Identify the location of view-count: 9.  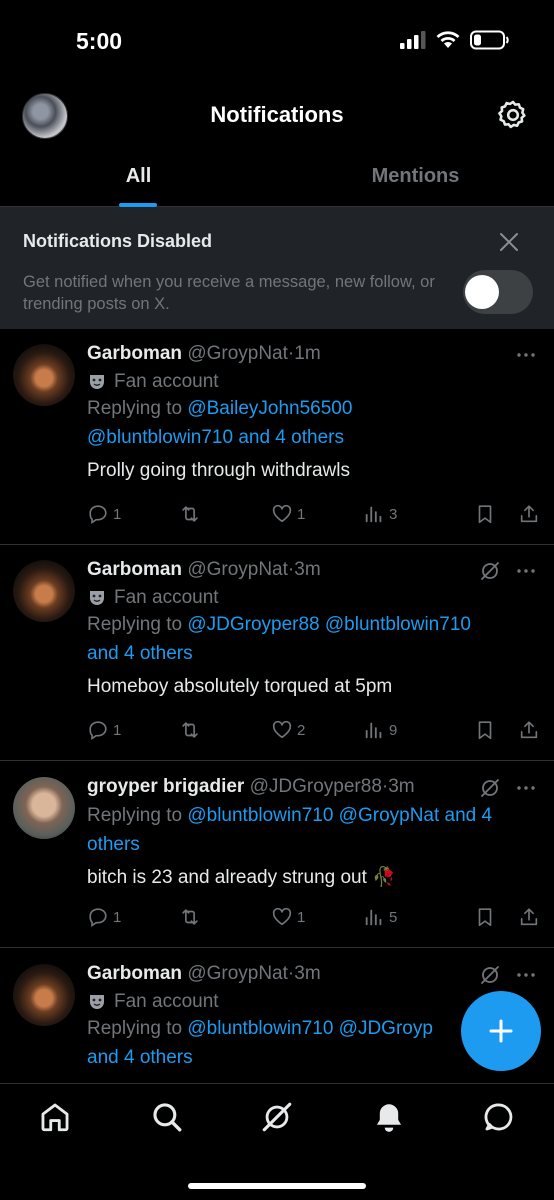
(393, 730).